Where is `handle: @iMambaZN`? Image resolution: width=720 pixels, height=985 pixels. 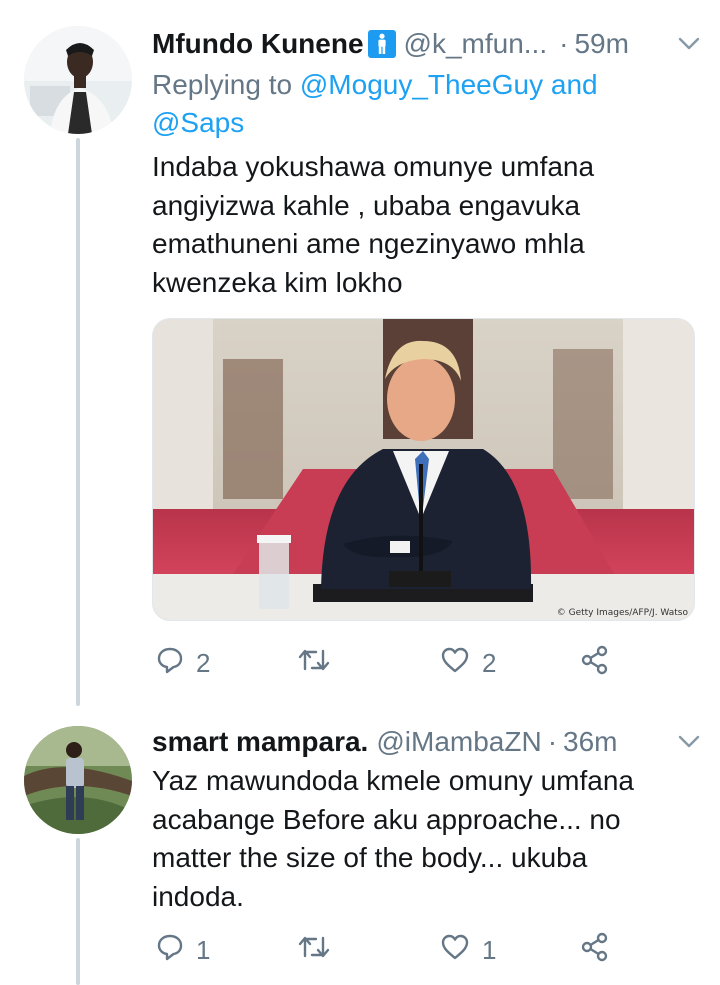
handle: @iMambaZN is located at coordinates (458, 742).